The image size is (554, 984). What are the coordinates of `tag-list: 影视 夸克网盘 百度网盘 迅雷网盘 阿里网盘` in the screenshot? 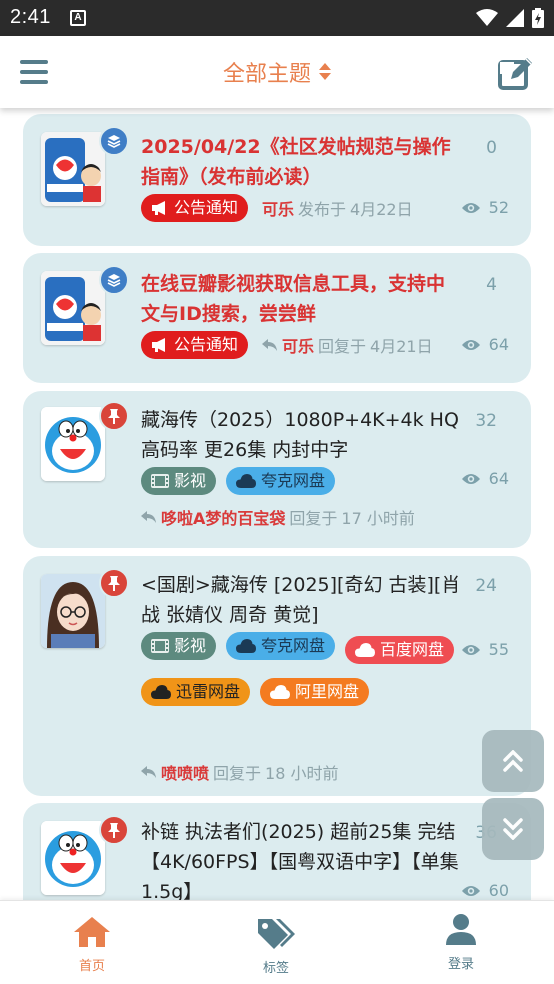 It's located at (306, 669).